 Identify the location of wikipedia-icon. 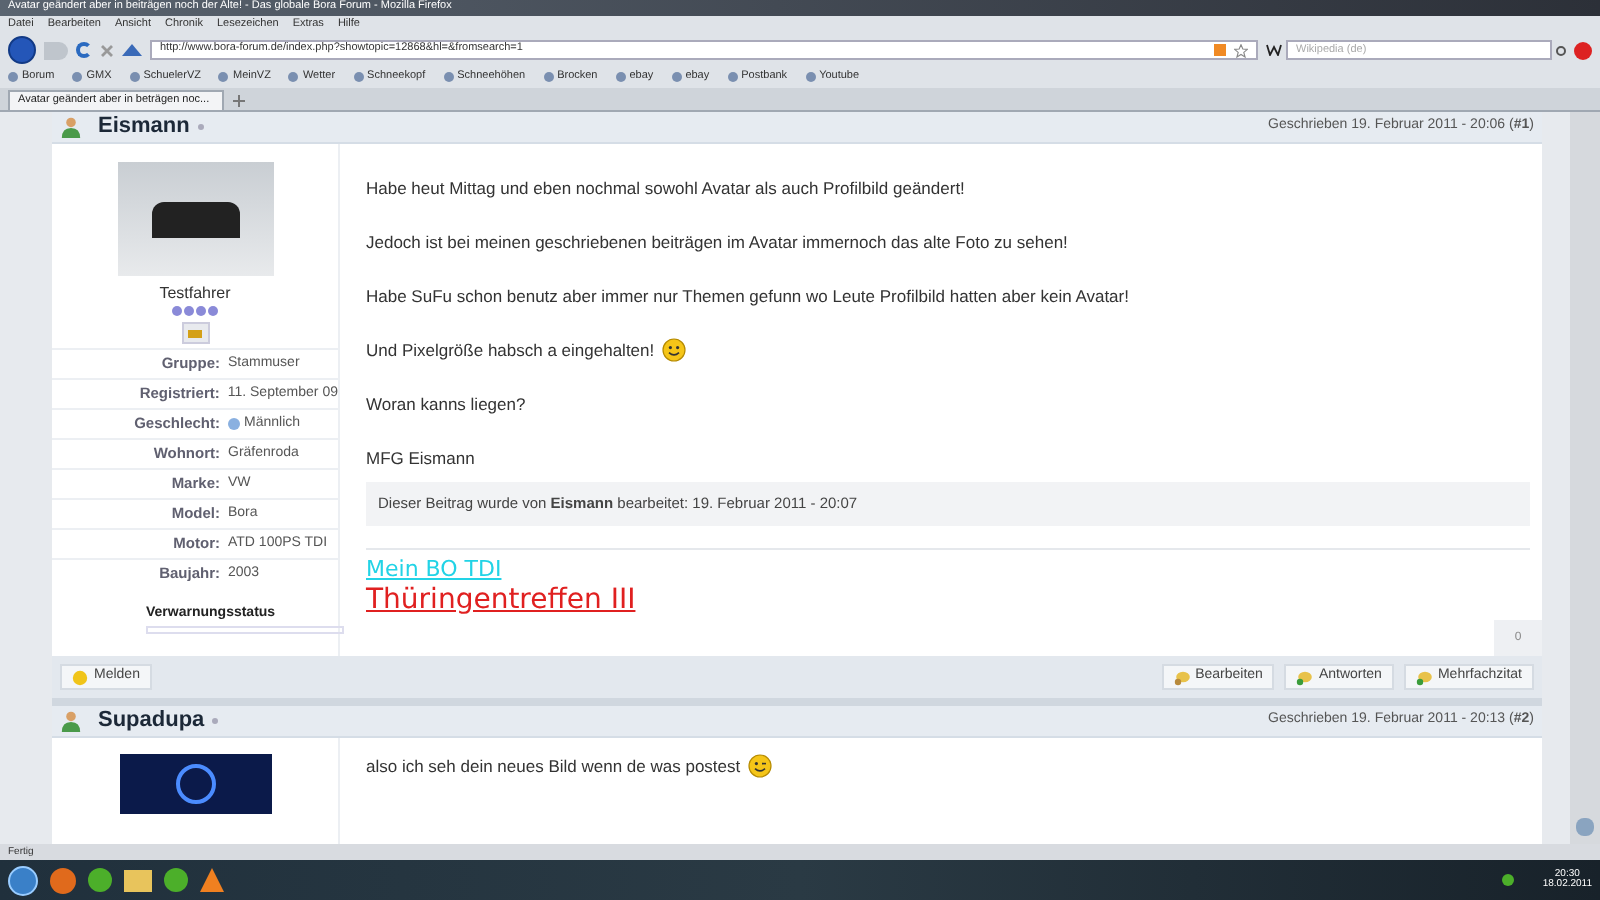
(1274, 50).